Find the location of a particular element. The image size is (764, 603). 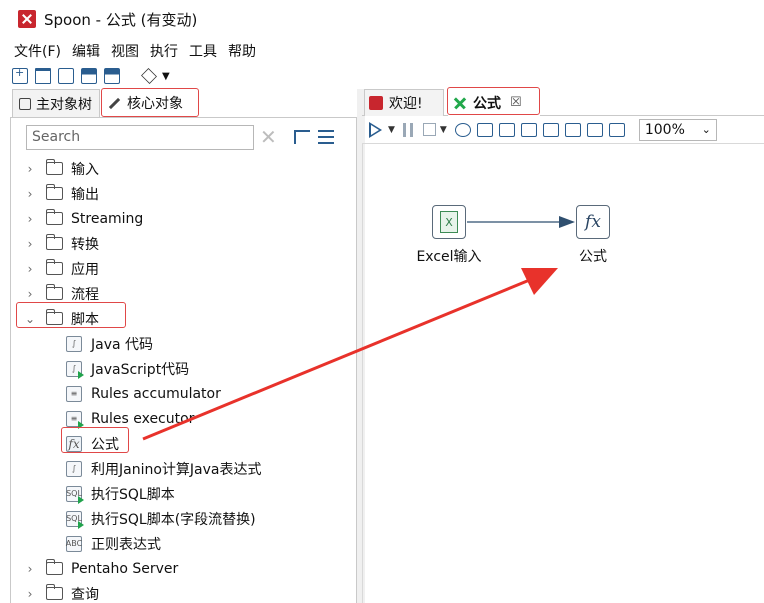

tree-category-pentaho-server: › Pentaho Server is located at coordinates (101, 568).